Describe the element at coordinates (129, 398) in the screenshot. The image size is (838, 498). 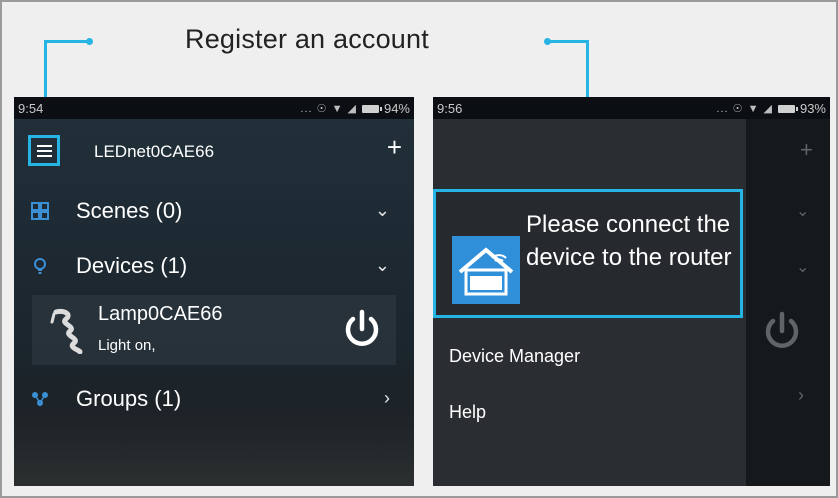
I see `section-label: Groups (1)` at that location.